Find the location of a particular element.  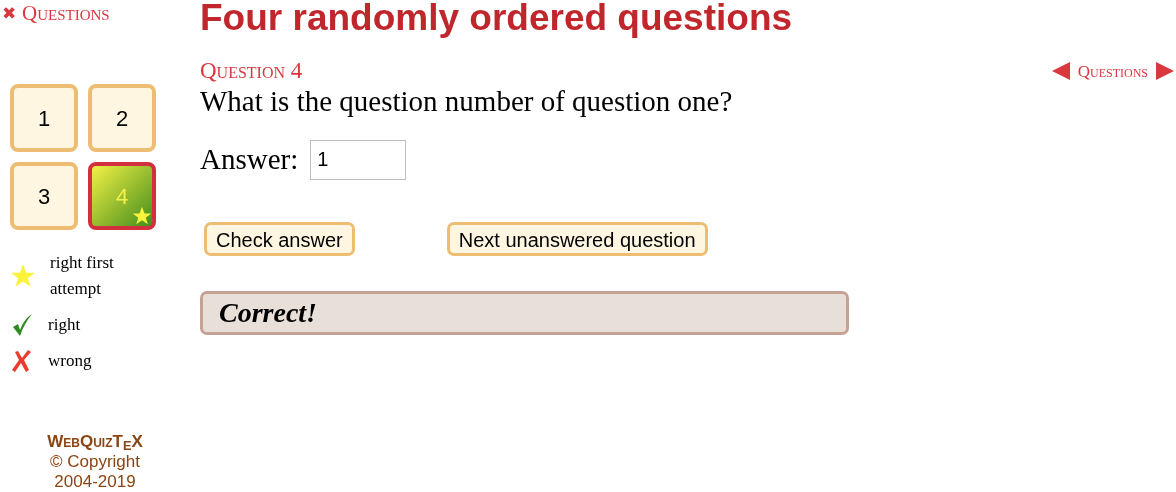

cross-icon is located at coordinates (22, 361).